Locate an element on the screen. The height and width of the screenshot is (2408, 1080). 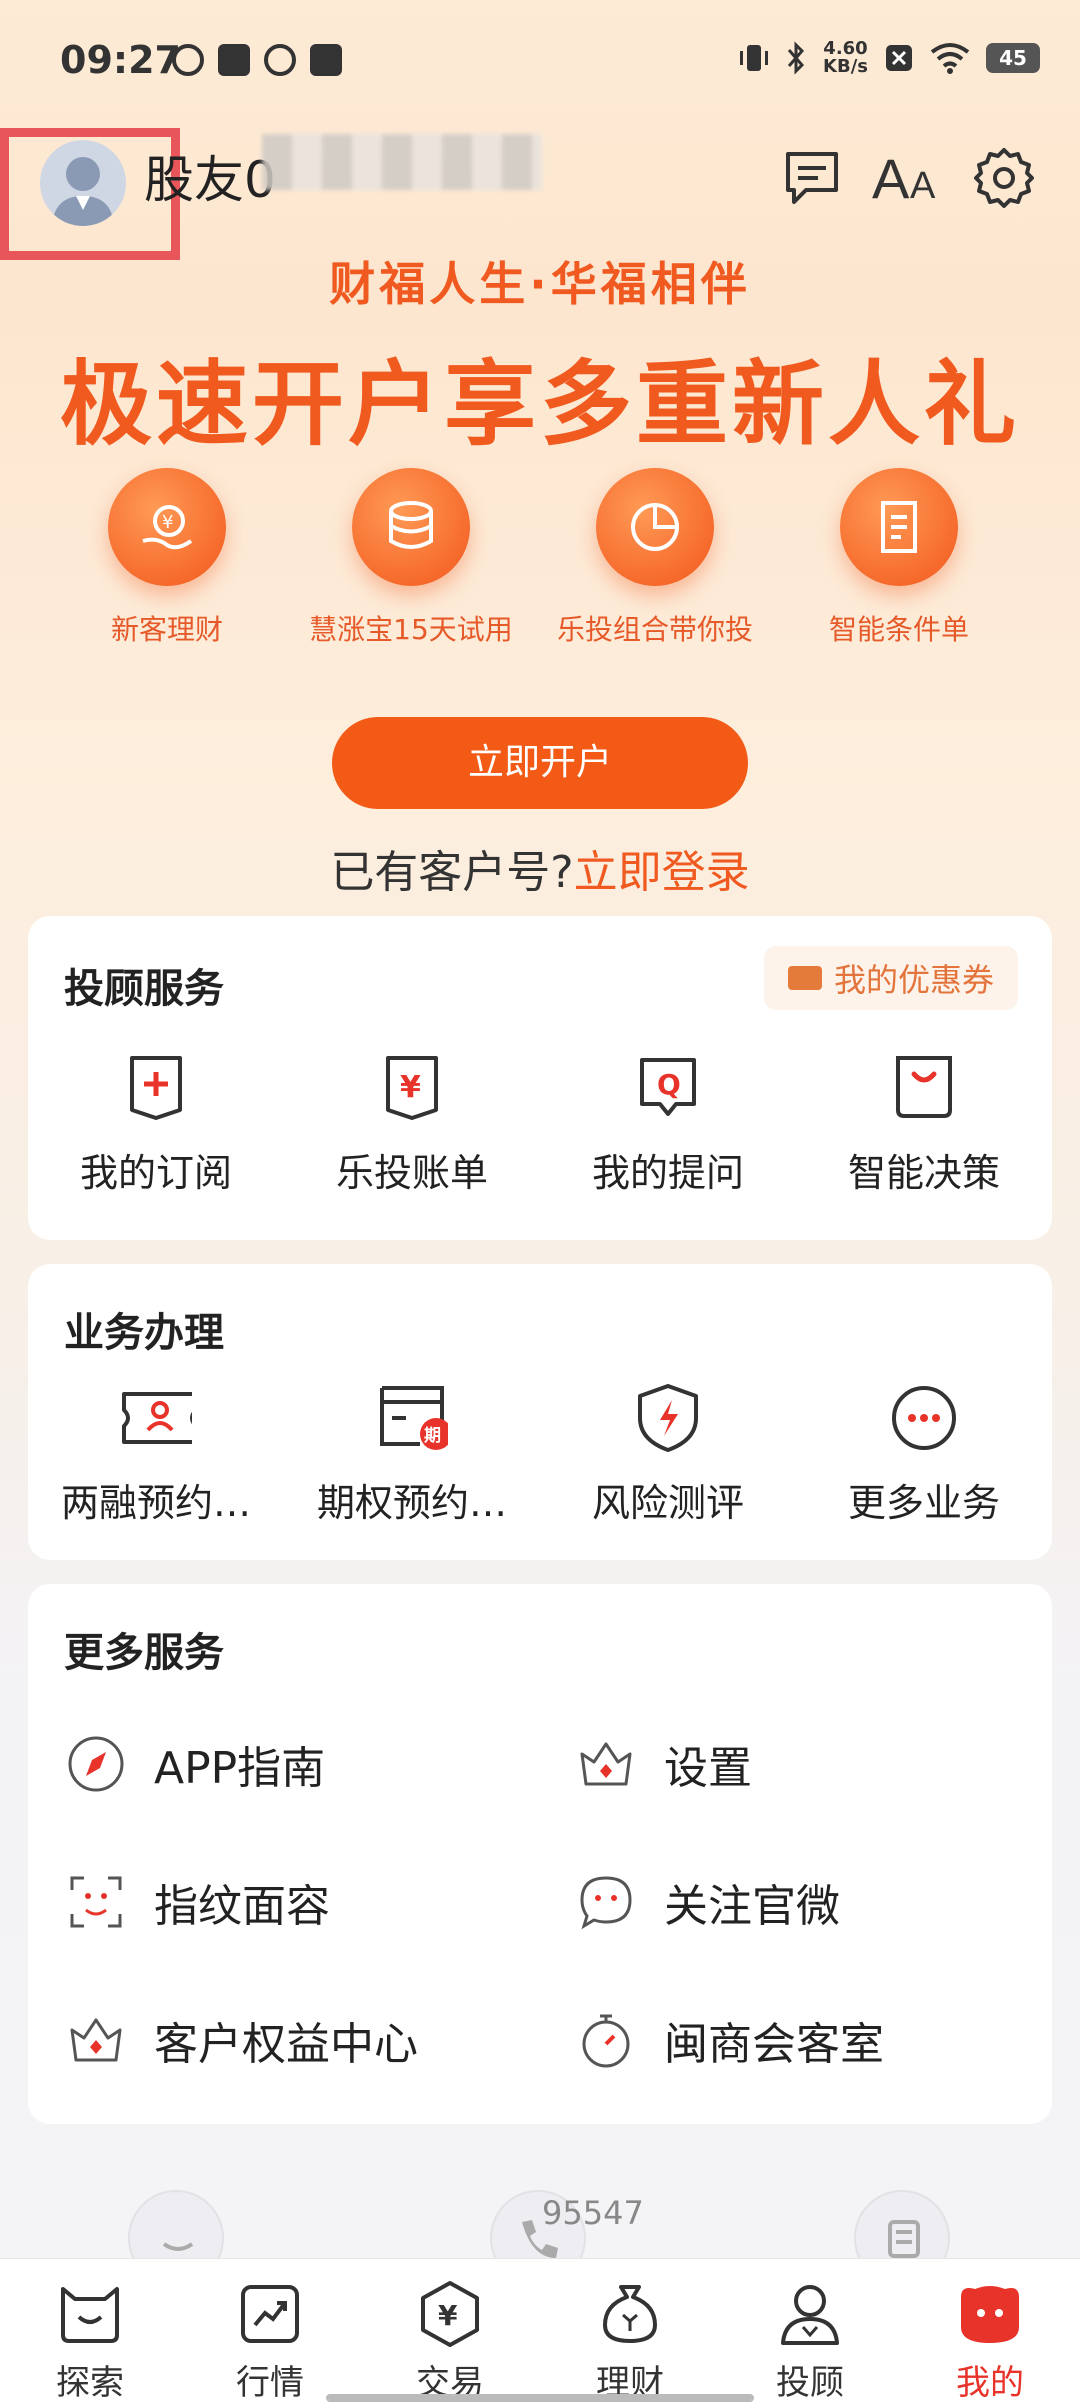
money-bag-icon is located at coordinates (630, 2314).